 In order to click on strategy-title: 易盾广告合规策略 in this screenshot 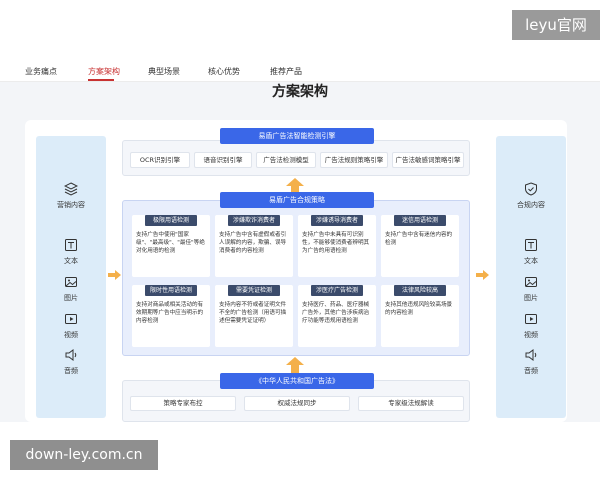, I will do `click(297, 200)`.